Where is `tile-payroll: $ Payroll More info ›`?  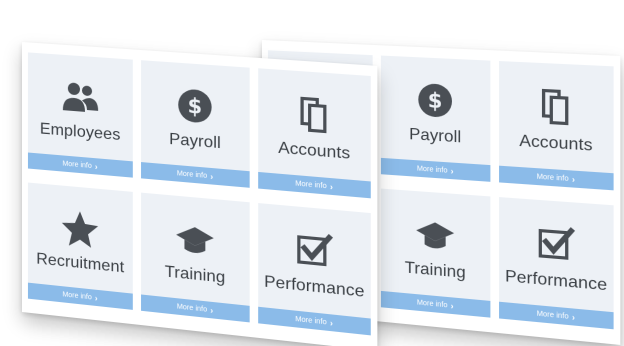 tile-payroll: $ Payroll More info › is located at coordinates (195, 124).